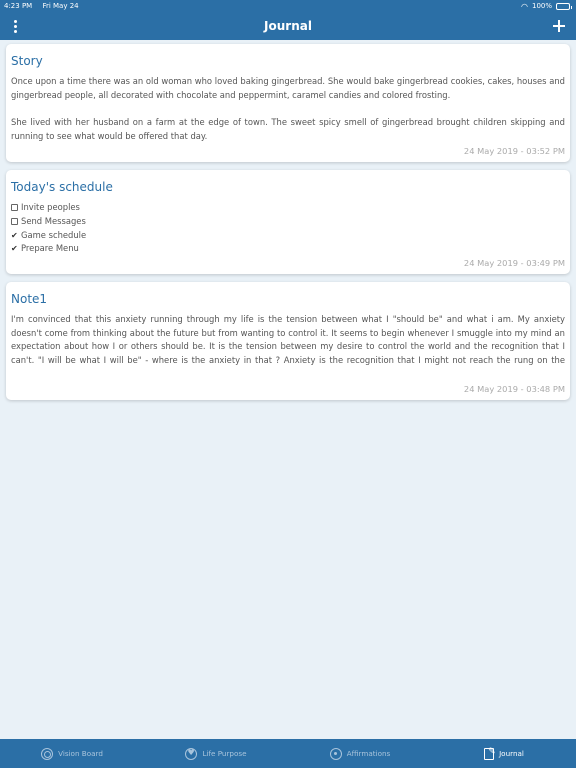 The image size is (576, 768). What do you see at coordinates (514, 263) in the screenshot?
I see `entry-date: 24 May 2019 - 03:49 PM` at bounding box center [514, 263].